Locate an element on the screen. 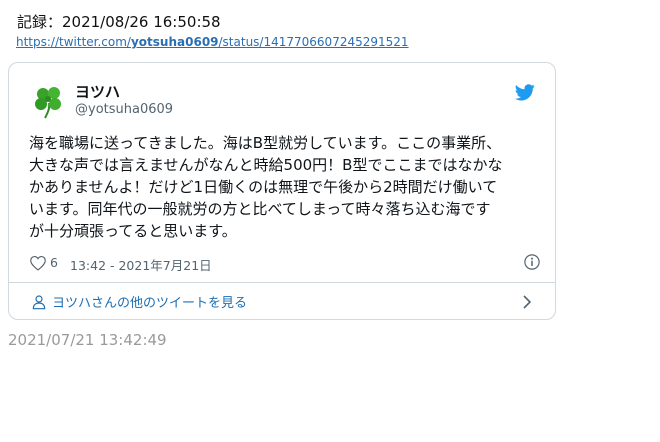  tweet-timestamp: 13:42 - 2021年7月21日 is located at coordinates (141, 264).